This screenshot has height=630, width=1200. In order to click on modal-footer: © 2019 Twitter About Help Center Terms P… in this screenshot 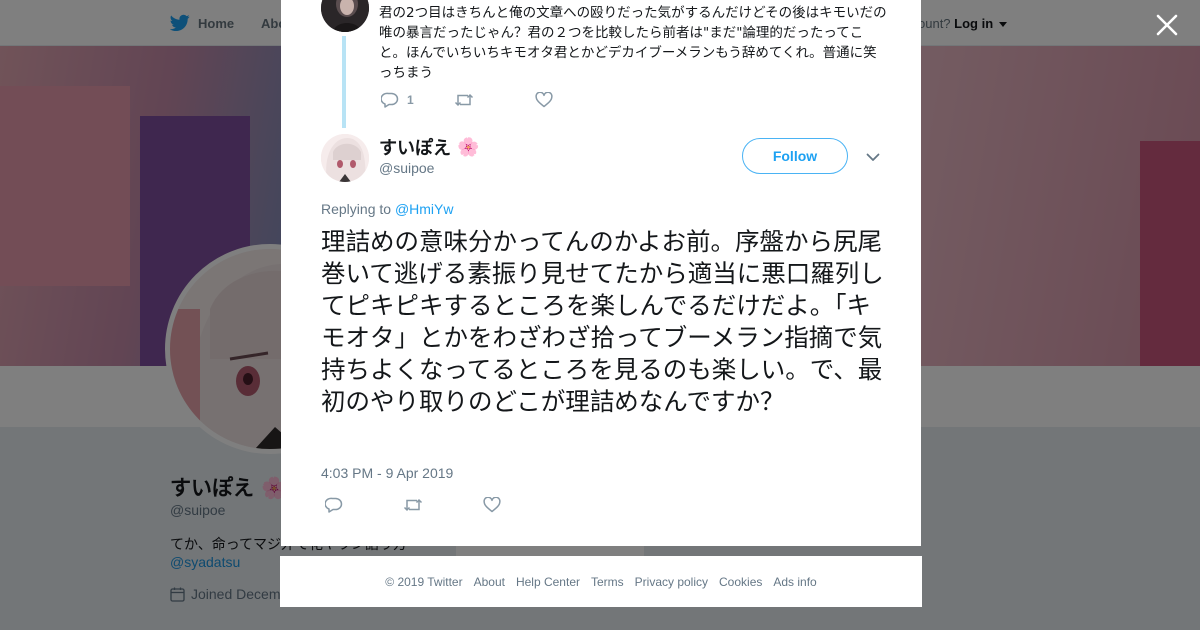, I will do `click(601, 581)`.